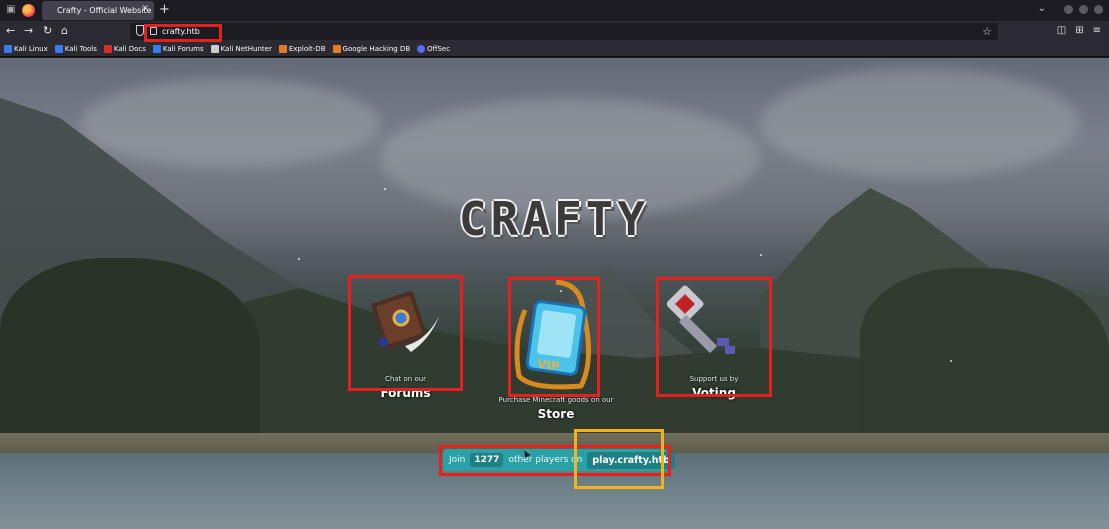 Image resolution: width=1109 pixels, height=529 pixels. What do you see at coordinates (58, 49) in the screenshot?
I see `kali-tools-icon` at bounding box center [58, 49].